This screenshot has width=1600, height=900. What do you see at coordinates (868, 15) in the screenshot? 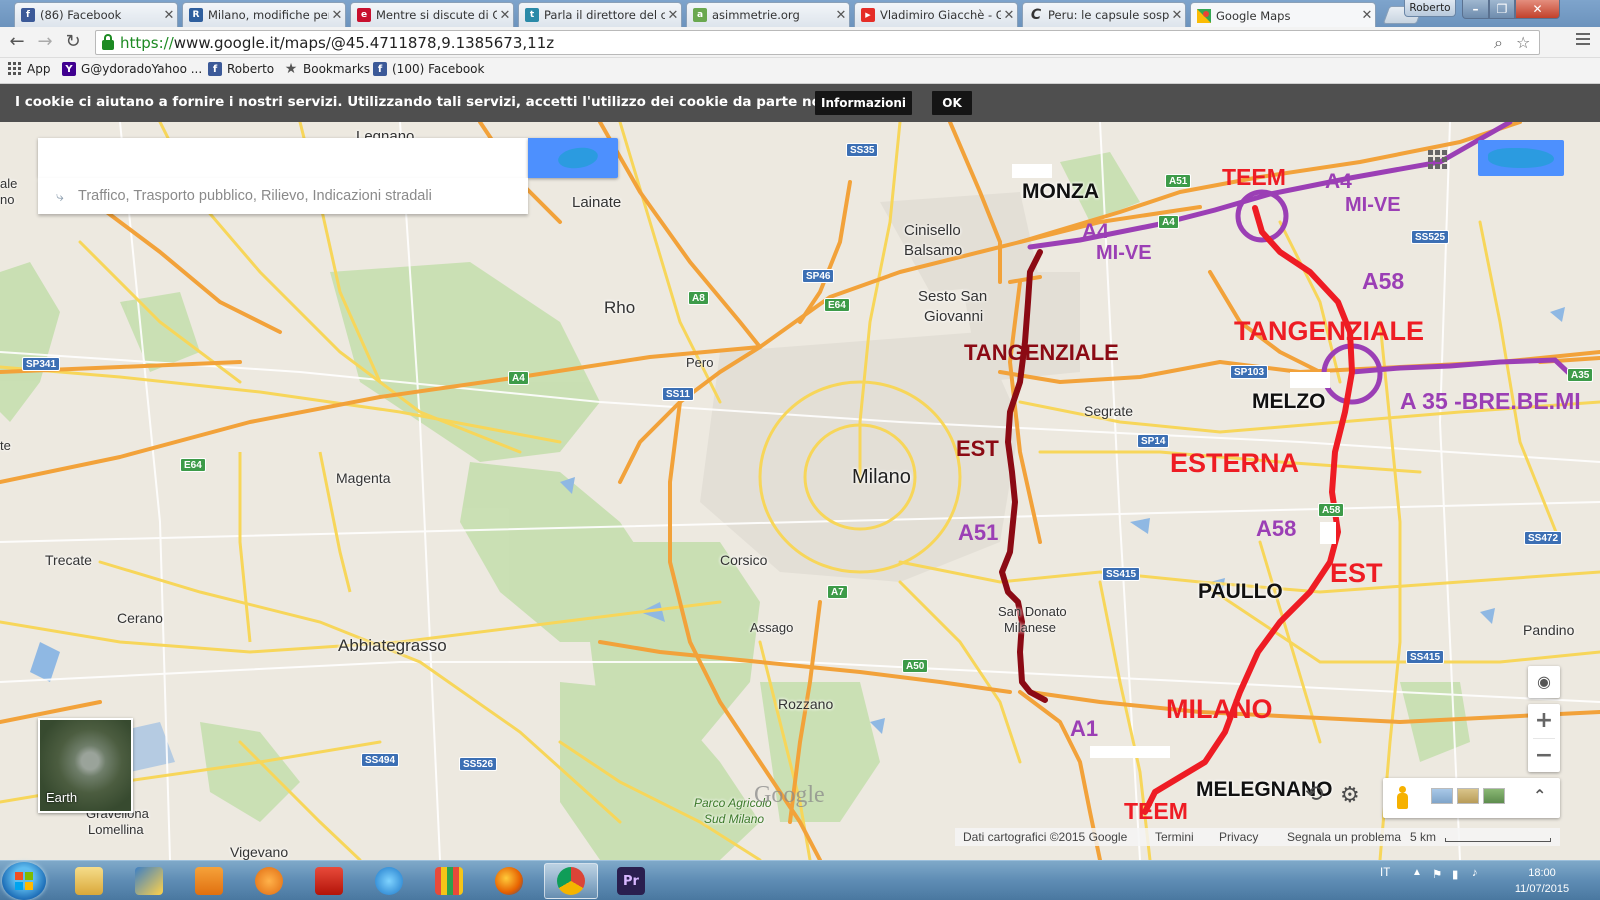
I see `youtube-icon: ▶` at bounding box center [868, 15].